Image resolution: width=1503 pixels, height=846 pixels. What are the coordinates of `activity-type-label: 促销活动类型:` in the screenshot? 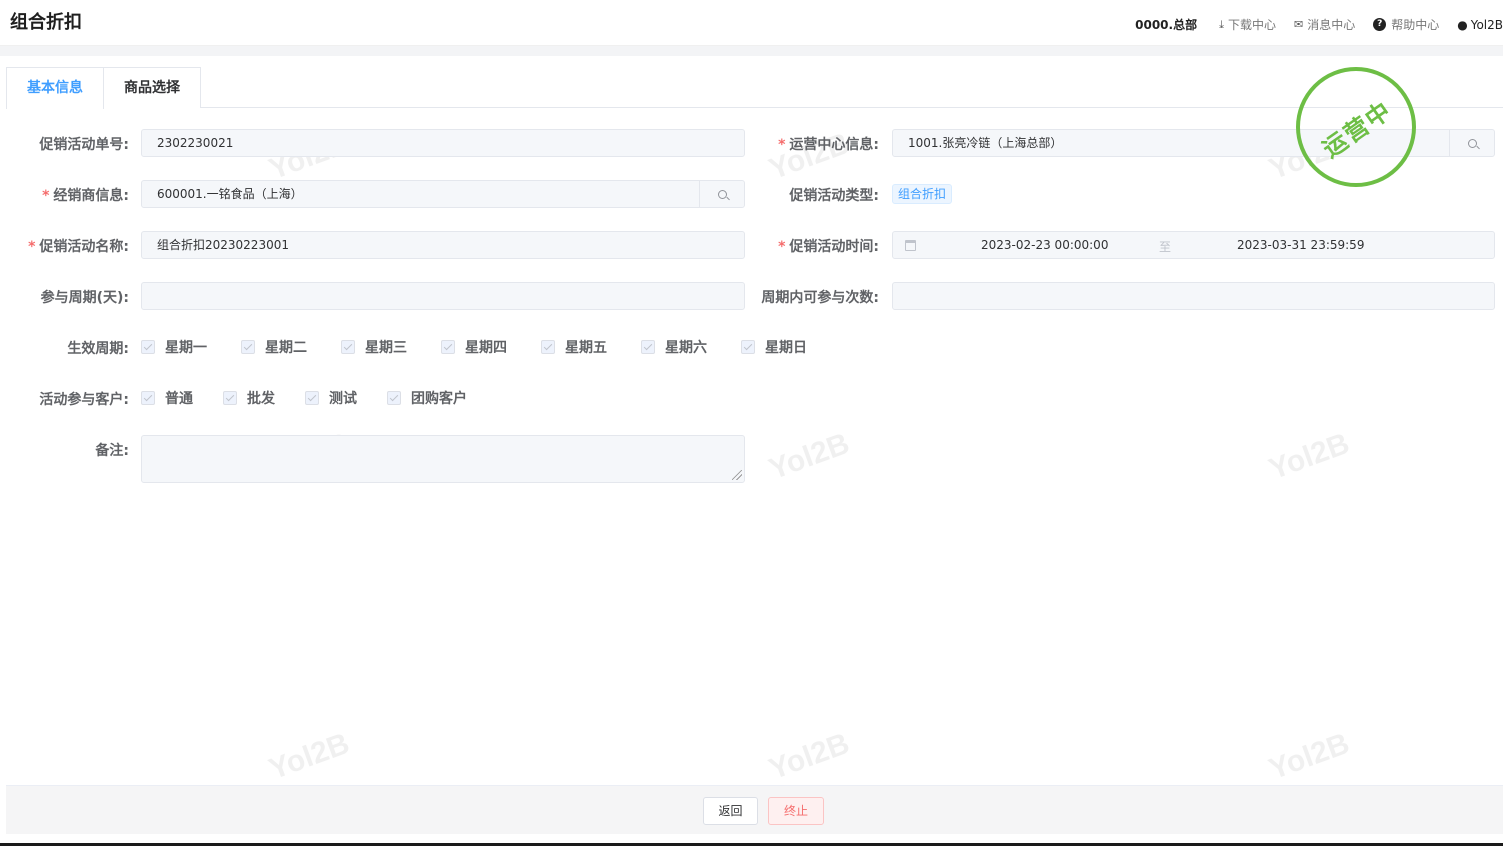 It's located at (834, 196).